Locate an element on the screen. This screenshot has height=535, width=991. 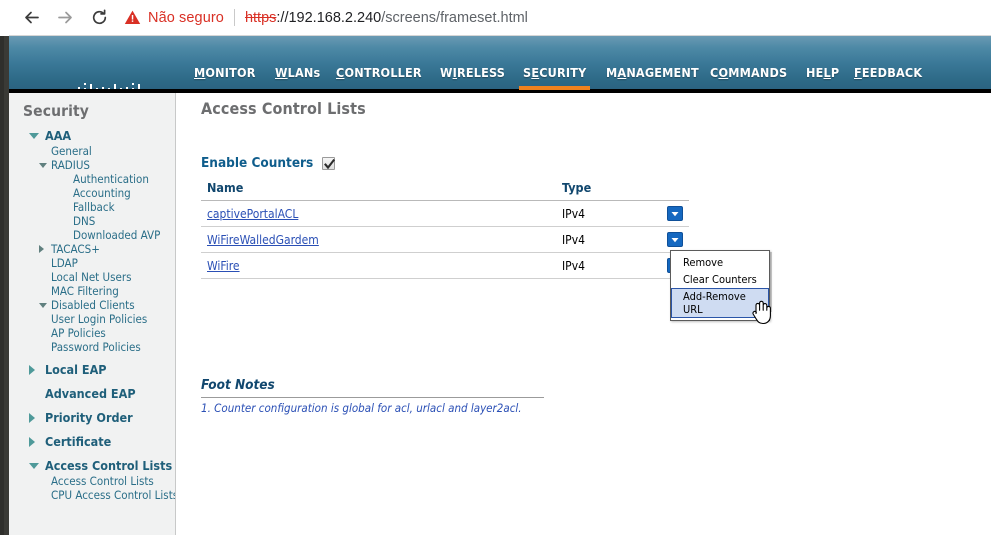
sidebar-item-label: Advanced EAP is located at coordinates (90, 393).